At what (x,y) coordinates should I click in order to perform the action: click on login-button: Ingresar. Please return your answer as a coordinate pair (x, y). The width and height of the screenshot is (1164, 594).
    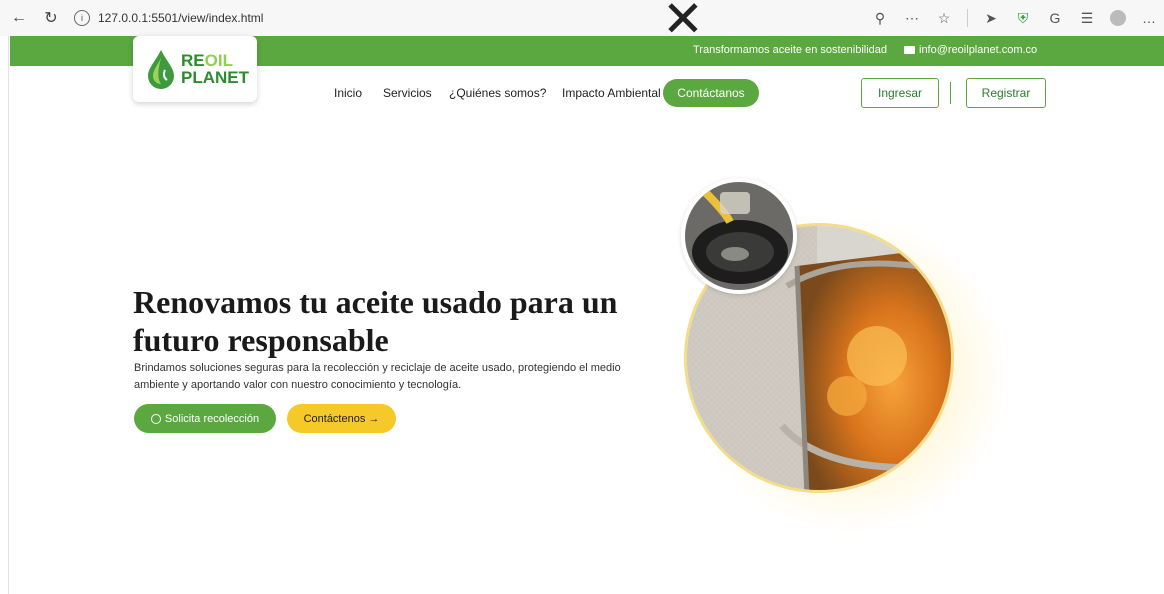
    Looking at the image, I should click on (900, 93).